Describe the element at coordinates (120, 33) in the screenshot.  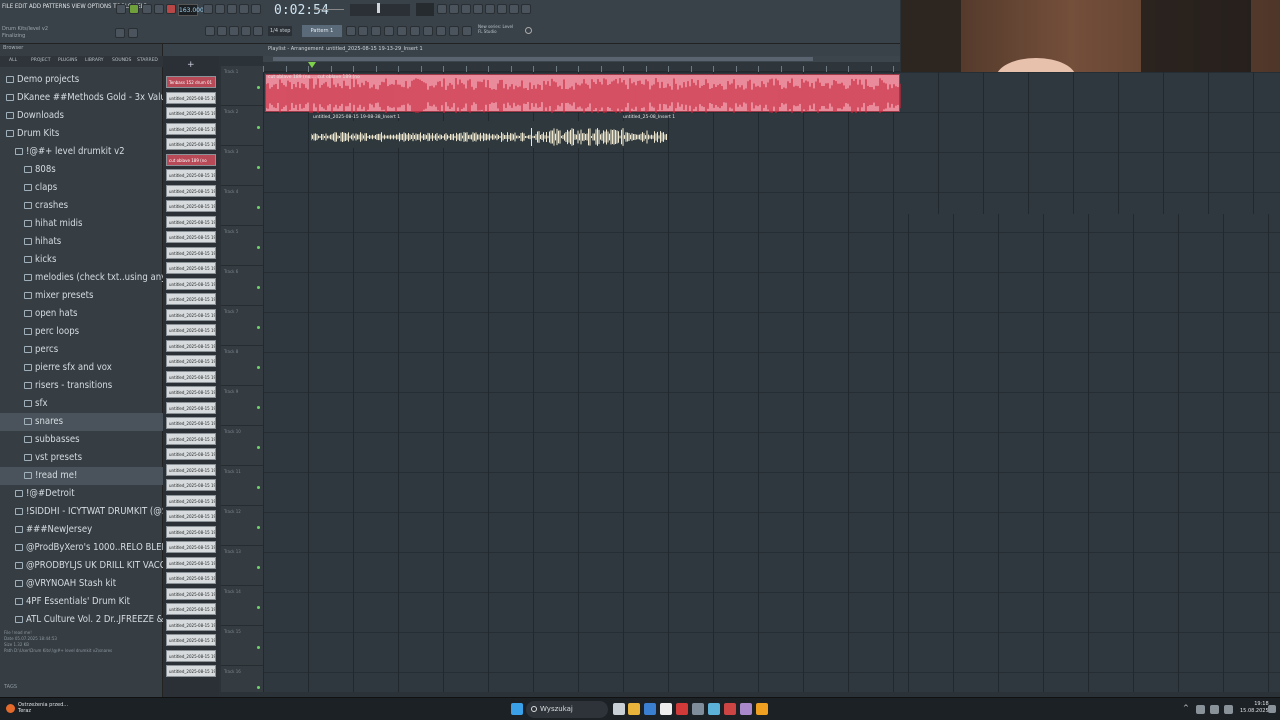
I see `undo-icon` at that location.